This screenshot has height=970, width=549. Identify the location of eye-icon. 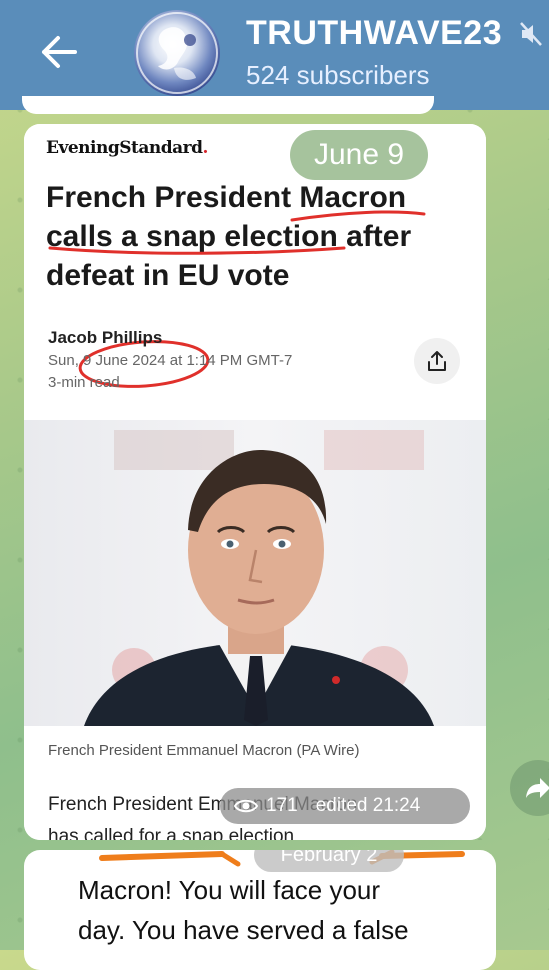
(246, 806).